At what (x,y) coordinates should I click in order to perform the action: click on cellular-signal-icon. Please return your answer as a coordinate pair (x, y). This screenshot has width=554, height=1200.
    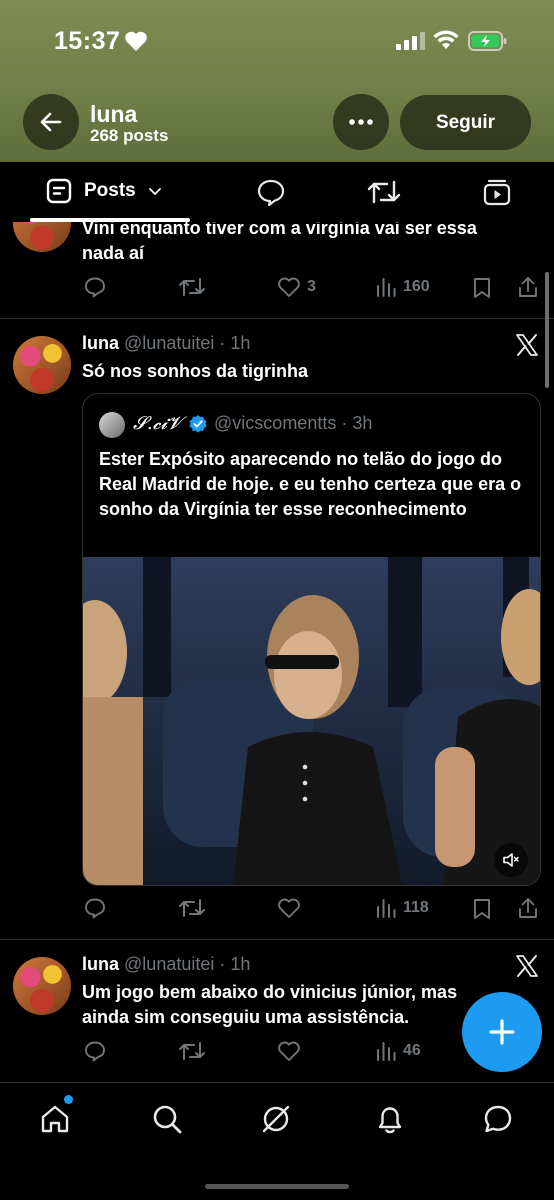
    Looking at the image, I should click on (410, 41).